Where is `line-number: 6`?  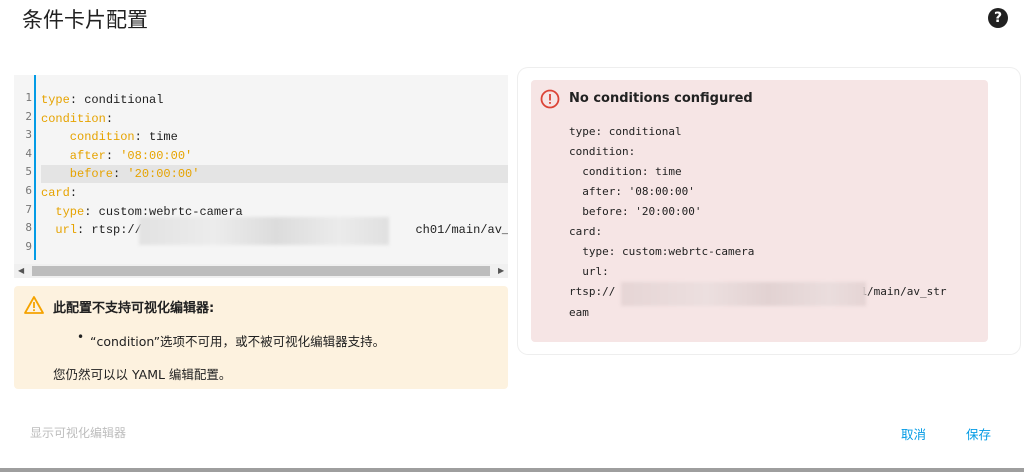 line-number: 6 is located at coordinates (28, 190).